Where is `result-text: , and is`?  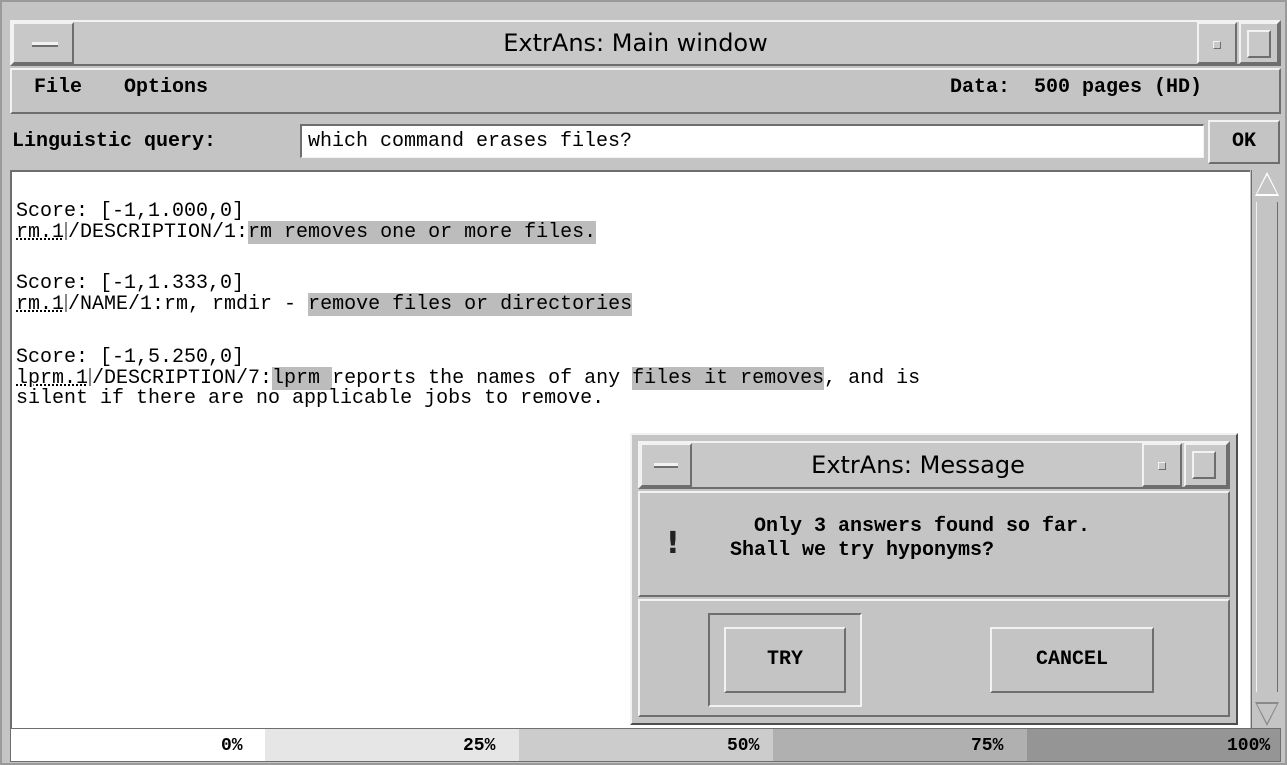 result-text: , and is is located at coordinates (872, 378).